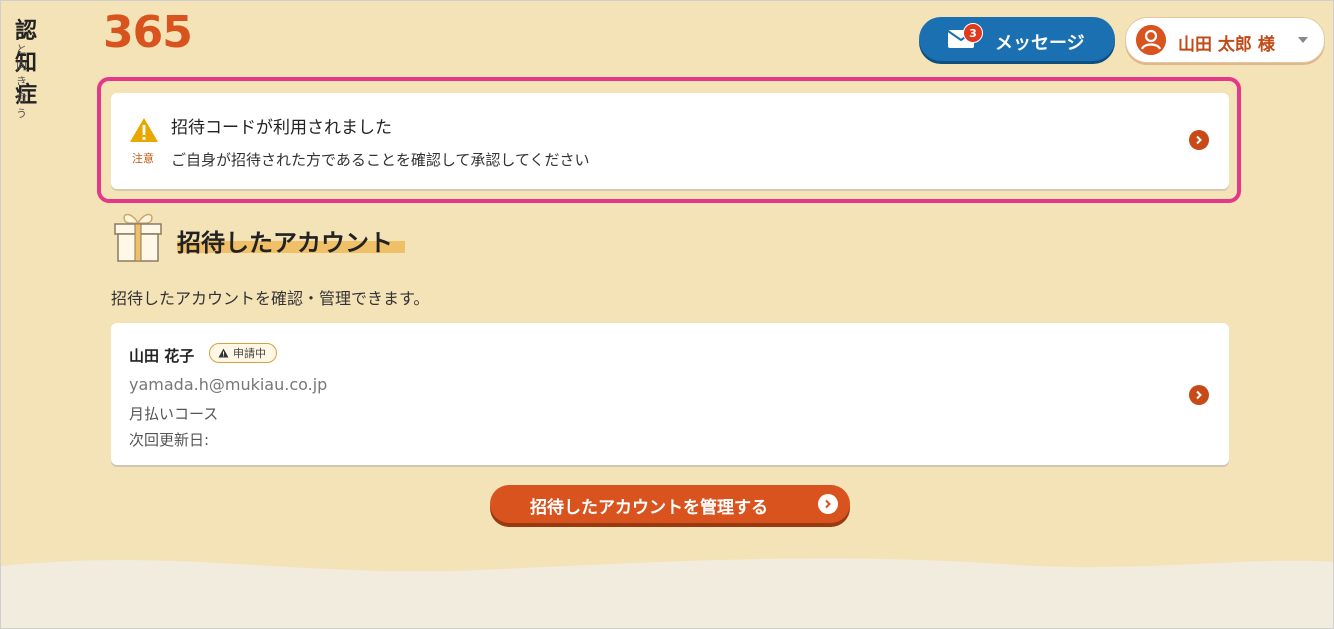 Image resolution: width=1334 pixels, height=629 pixels. Describe the element at coordinates (649, 508) in the screenshot. I see `manage-accounts-label: 招待したアカウントを管理する` at that location.